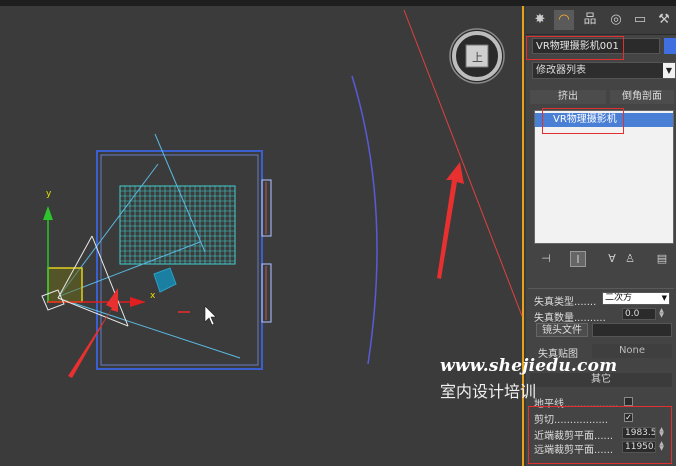 The image size is (676, 466). What do you see at coordinates (639, 433) in the screenshot?
I see `near-clip-field: 1983.5` at bounding box center [639, 433].